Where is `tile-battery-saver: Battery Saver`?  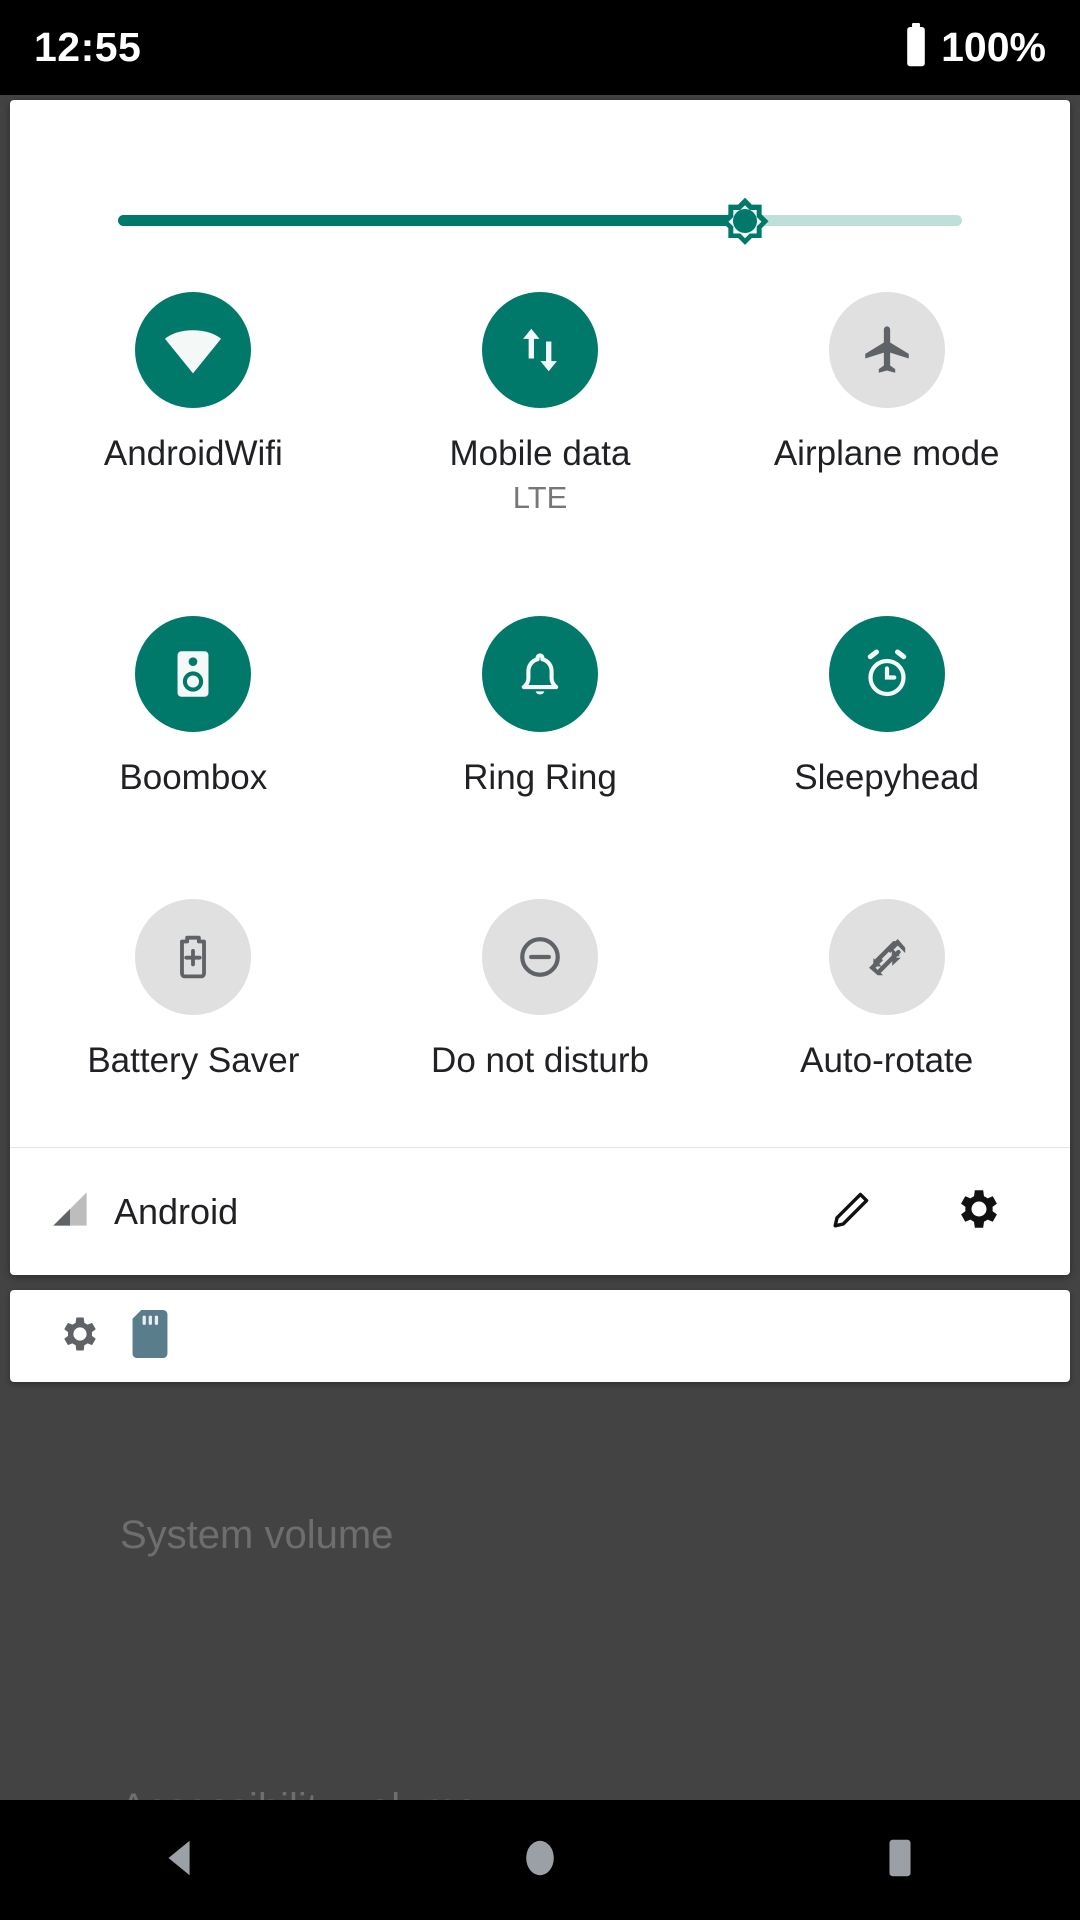 tile-battery-saver: Battery Saver is located at coordinates (193, 989).